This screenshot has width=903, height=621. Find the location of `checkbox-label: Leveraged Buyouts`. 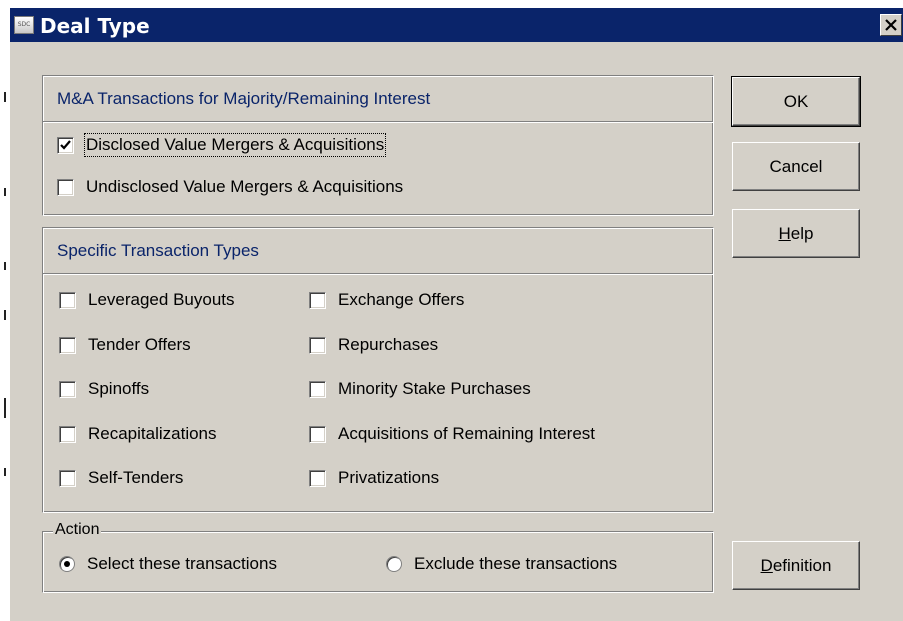

checkbox-label: Leveraged Buyouts is located at coordinates (161, 299).